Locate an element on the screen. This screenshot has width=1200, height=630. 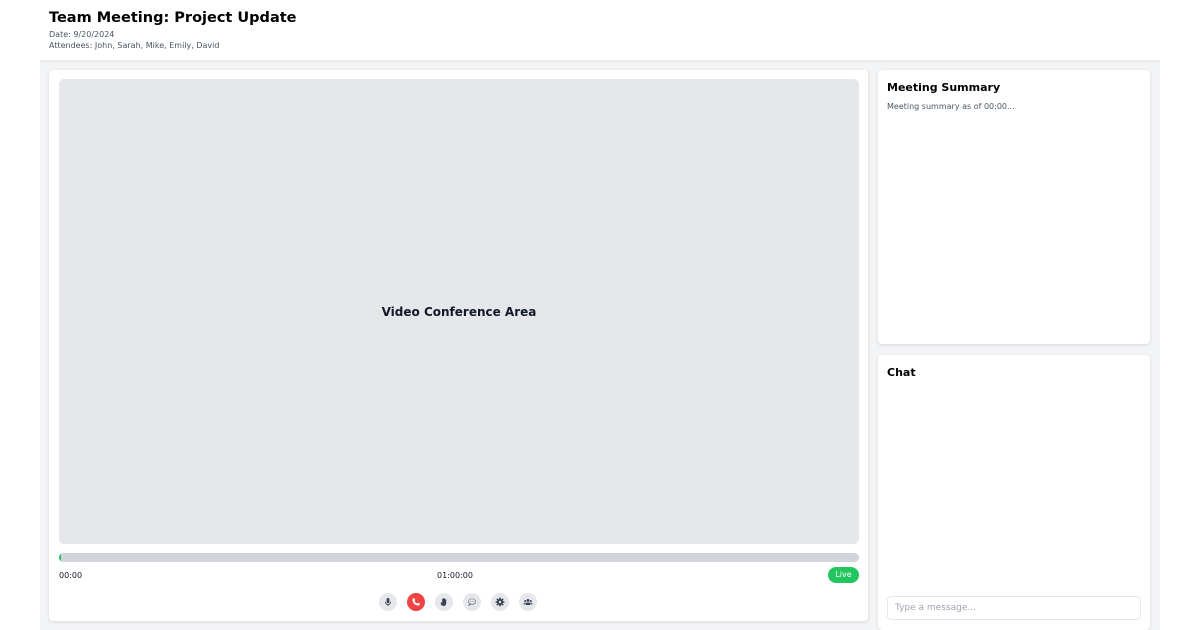
chat-message-input is located at coordinates (1014, 608).